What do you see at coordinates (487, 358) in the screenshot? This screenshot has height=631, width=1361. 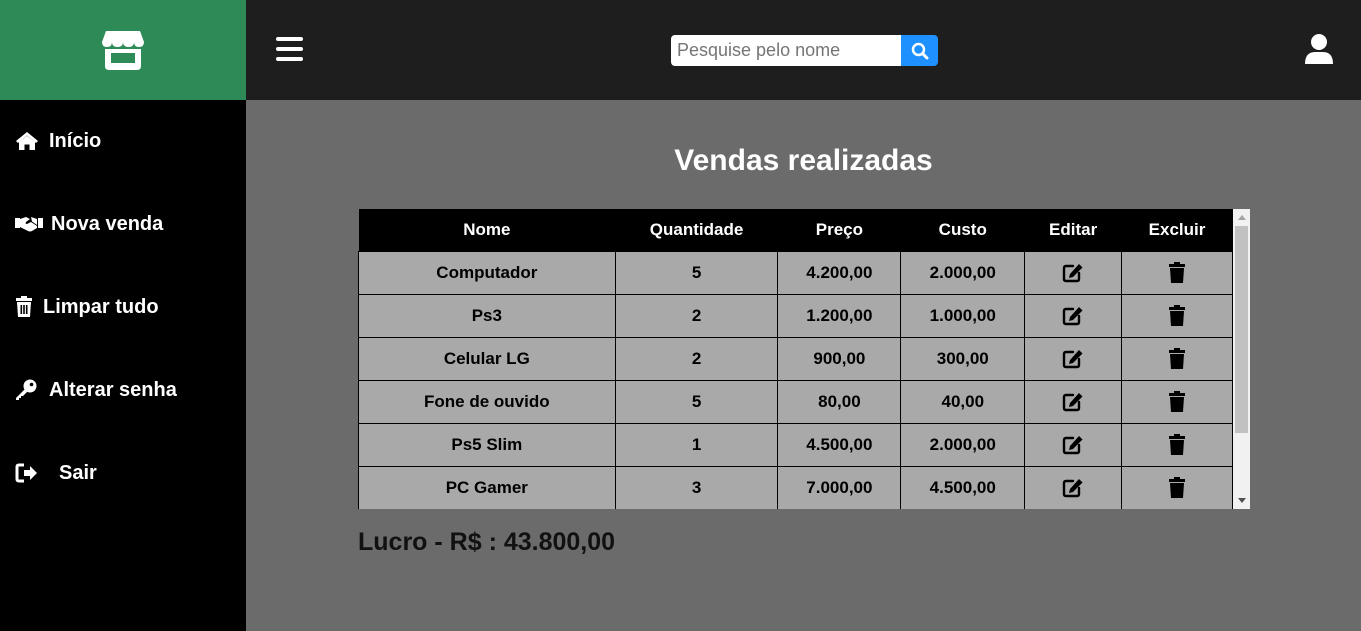 I see `row-name-cell: Celular LG` at bounding box center [487, 358].